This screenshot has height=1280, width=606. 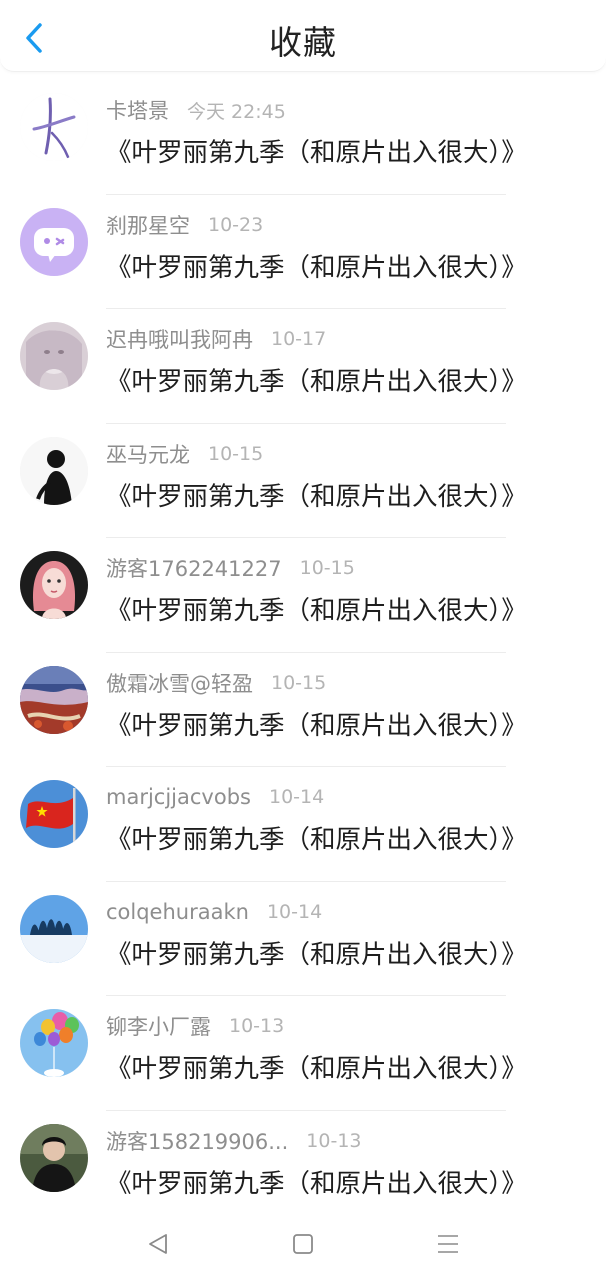 I want to click on author-name: 刹那星空, so click(x=148, y=225).